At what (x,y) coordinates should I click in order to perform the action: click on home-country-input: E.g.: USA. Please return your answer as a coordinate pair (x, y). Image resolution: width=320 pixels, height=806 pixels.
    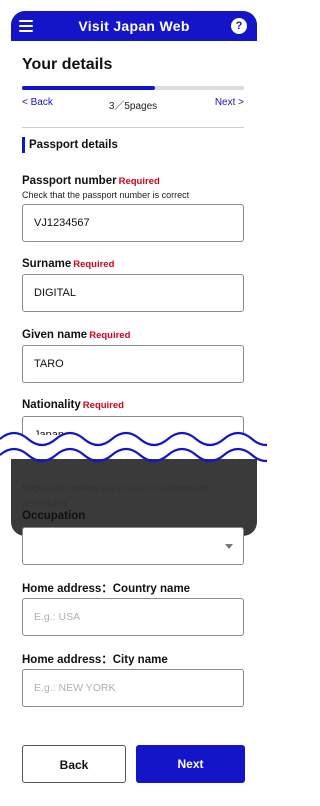
    Looking at the image, I should click on (133, 617).